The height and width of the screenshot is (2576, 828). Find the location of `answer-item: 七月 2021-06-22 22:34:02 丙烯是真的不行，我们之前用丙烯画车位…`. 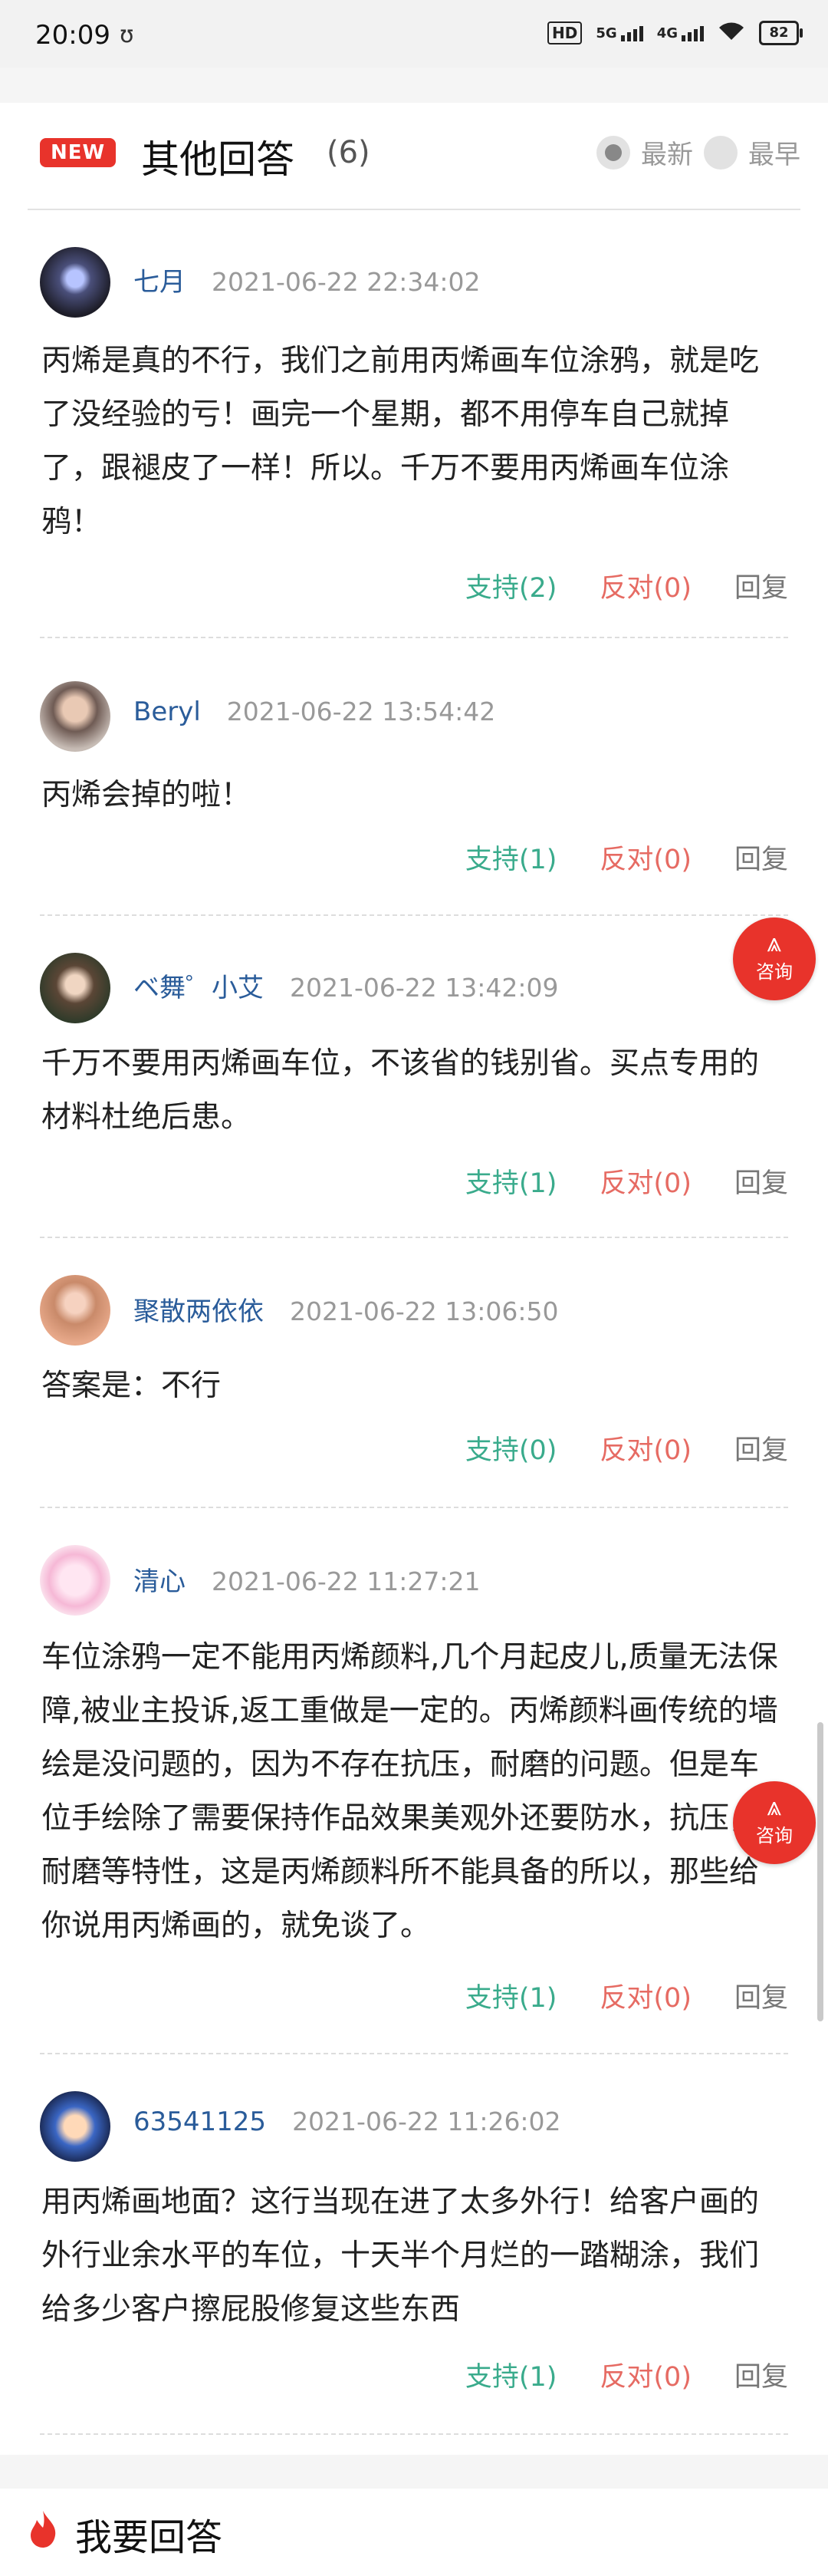

answer-item: 七月 2021-06-22 22:34:02 丙烯是真的不行，我们之前用丙烯画车位… is located at coordinates (414, 434).